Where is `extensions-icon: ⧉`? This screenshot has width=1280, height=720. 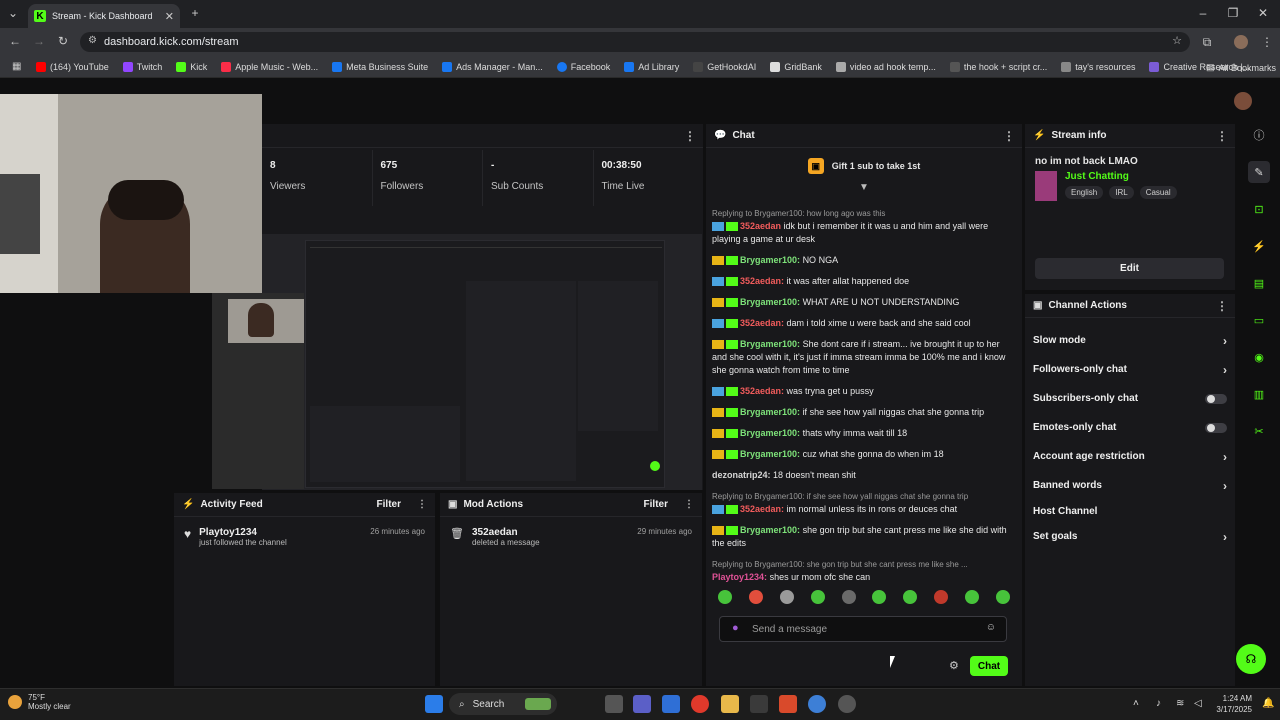
extensions-icon: ⧉ is located at coordinates (1207, 42).